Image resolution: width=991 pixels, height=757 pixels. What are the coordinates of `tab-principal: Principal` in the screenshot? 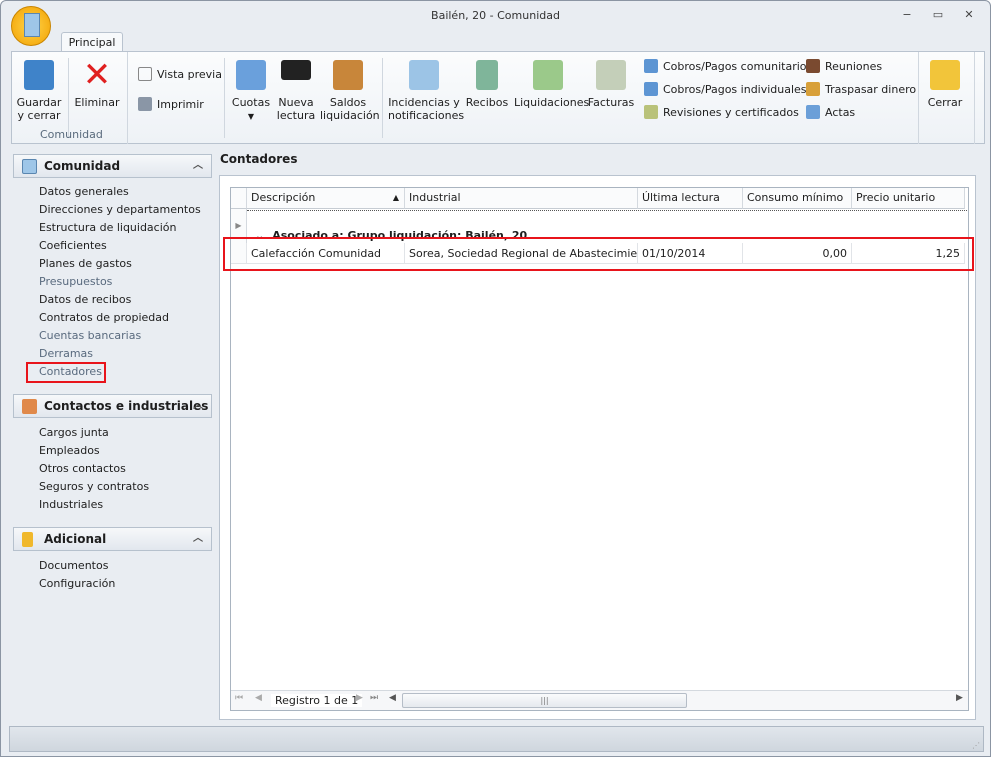 It's located at (92, 42).